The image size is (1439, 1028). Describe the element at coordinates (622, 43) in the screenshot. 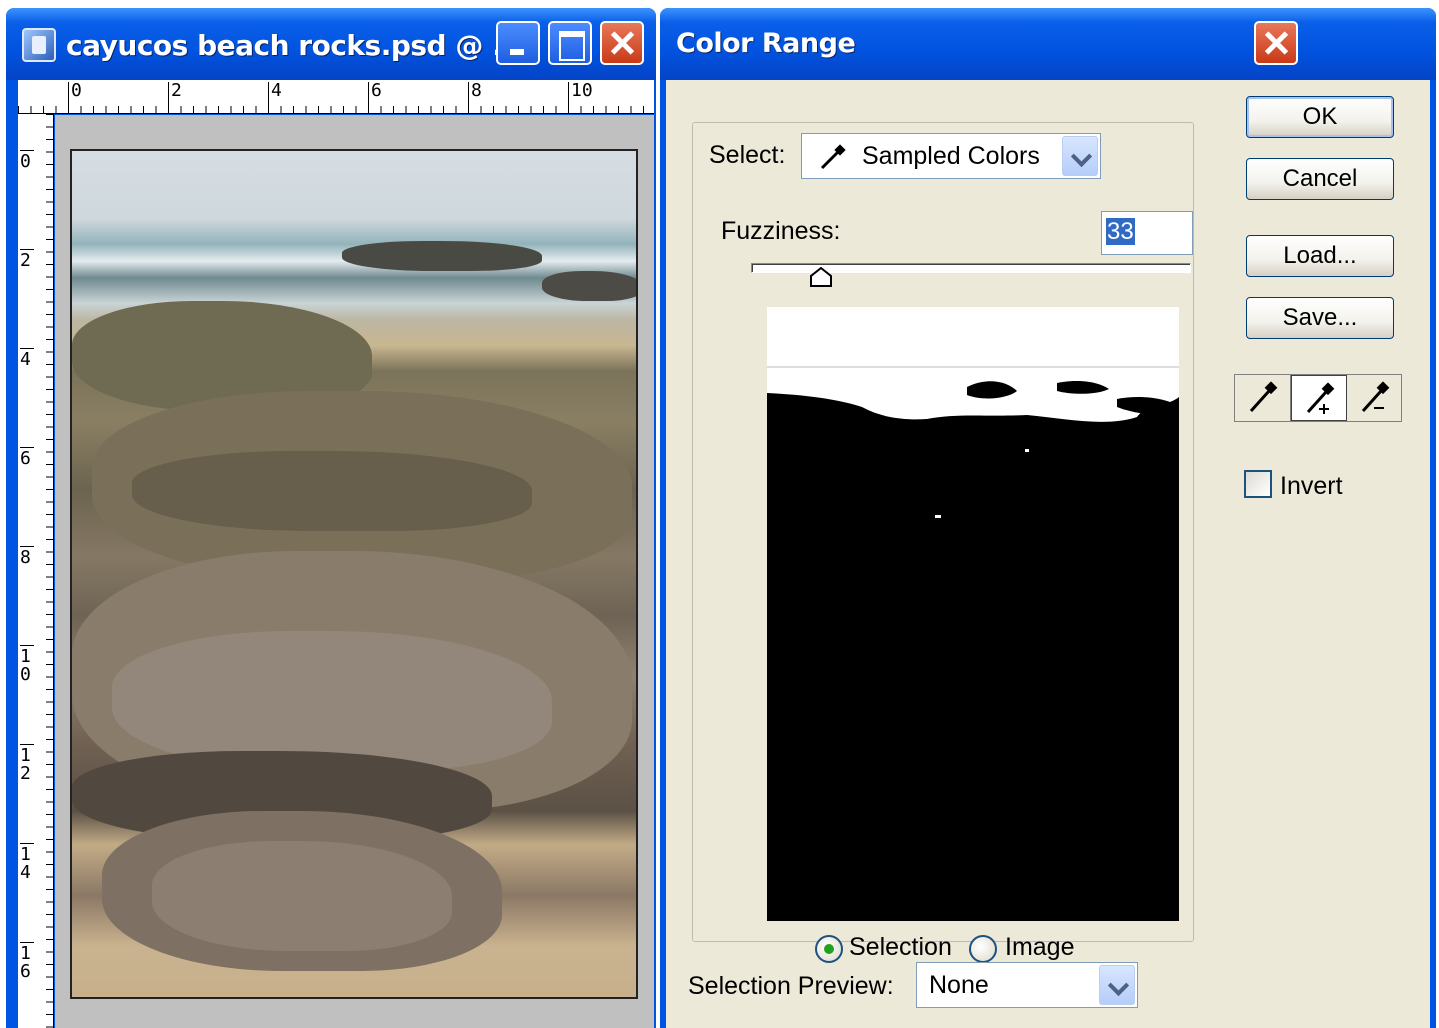

I see `close-document-button` at that location.